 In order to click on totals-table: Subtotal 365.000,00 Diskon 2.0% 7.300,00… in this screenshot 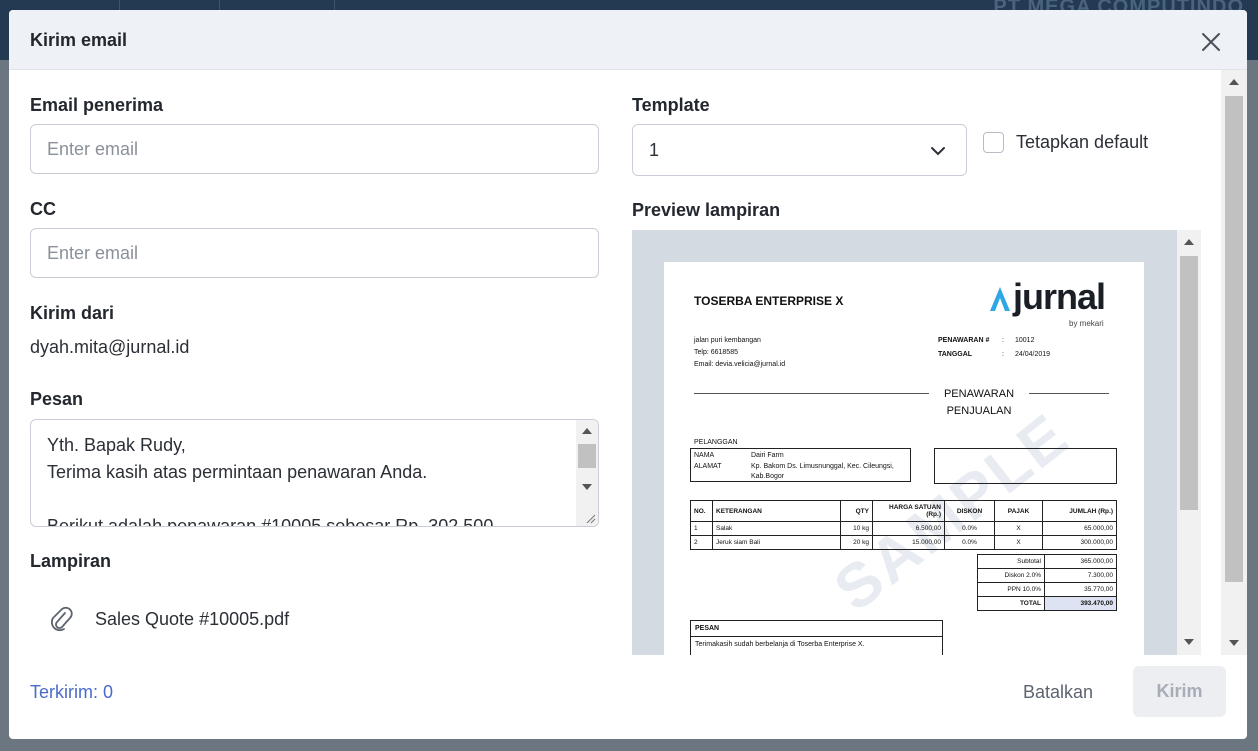, I will do `click(1047, 582)`.